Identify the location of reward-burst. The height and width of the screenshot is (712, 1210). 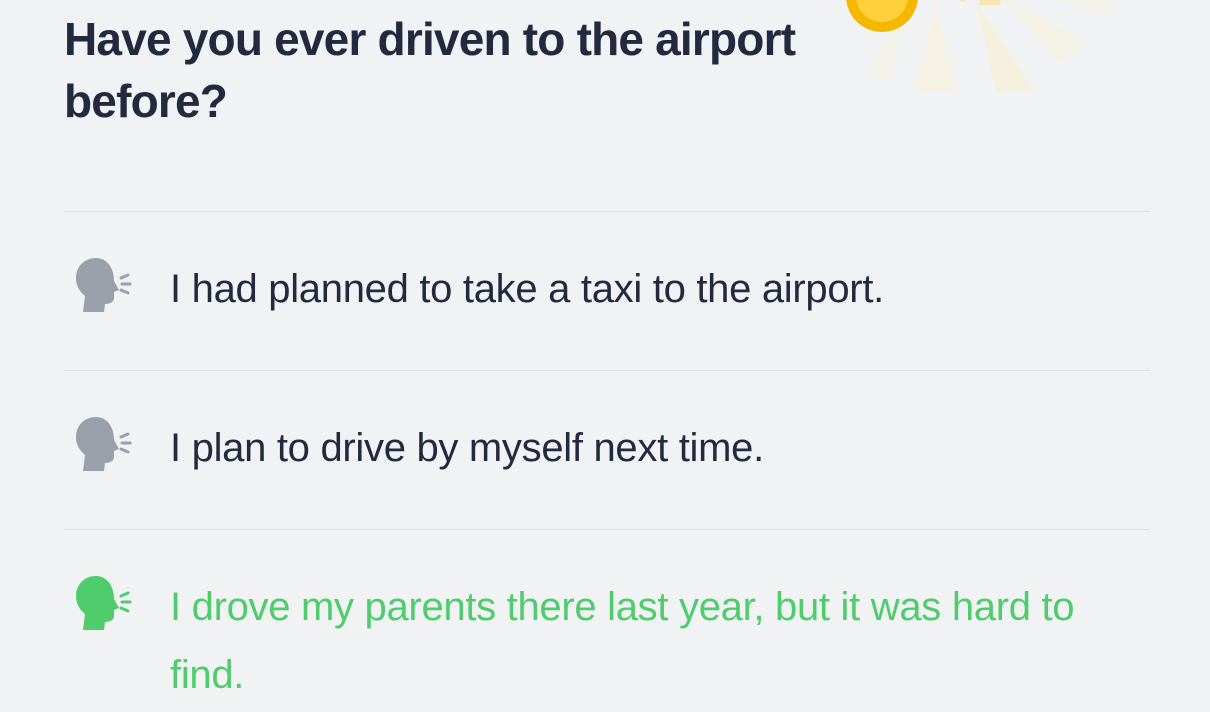
(980, 46).